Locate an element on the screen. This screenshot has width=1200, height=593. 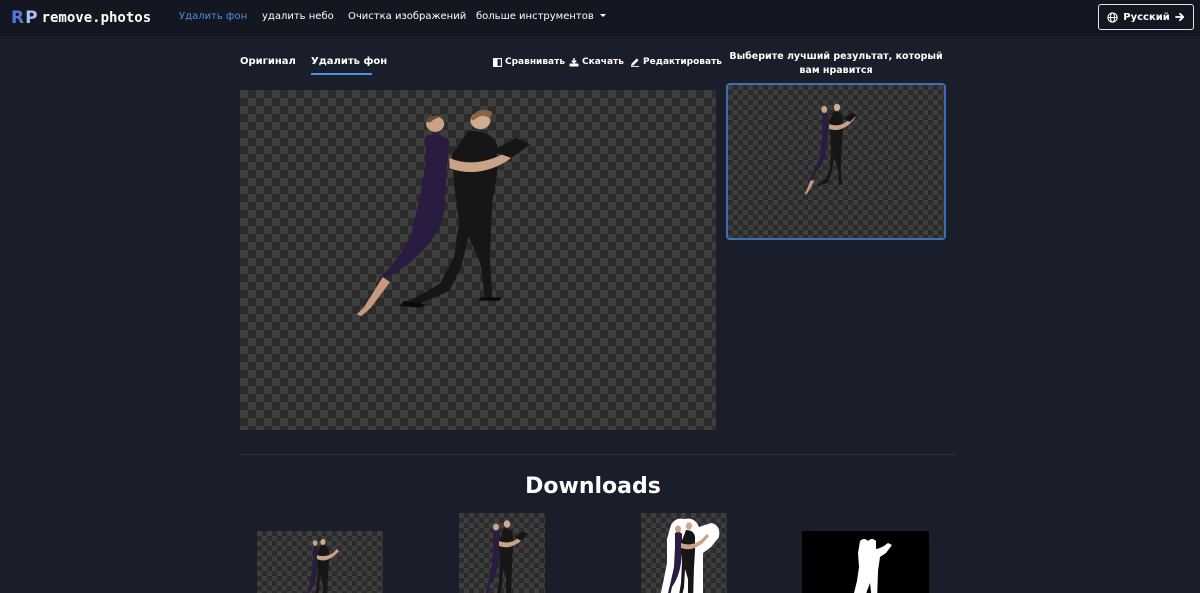
download-option-transparent-wide is located at coordinates (320, 562).